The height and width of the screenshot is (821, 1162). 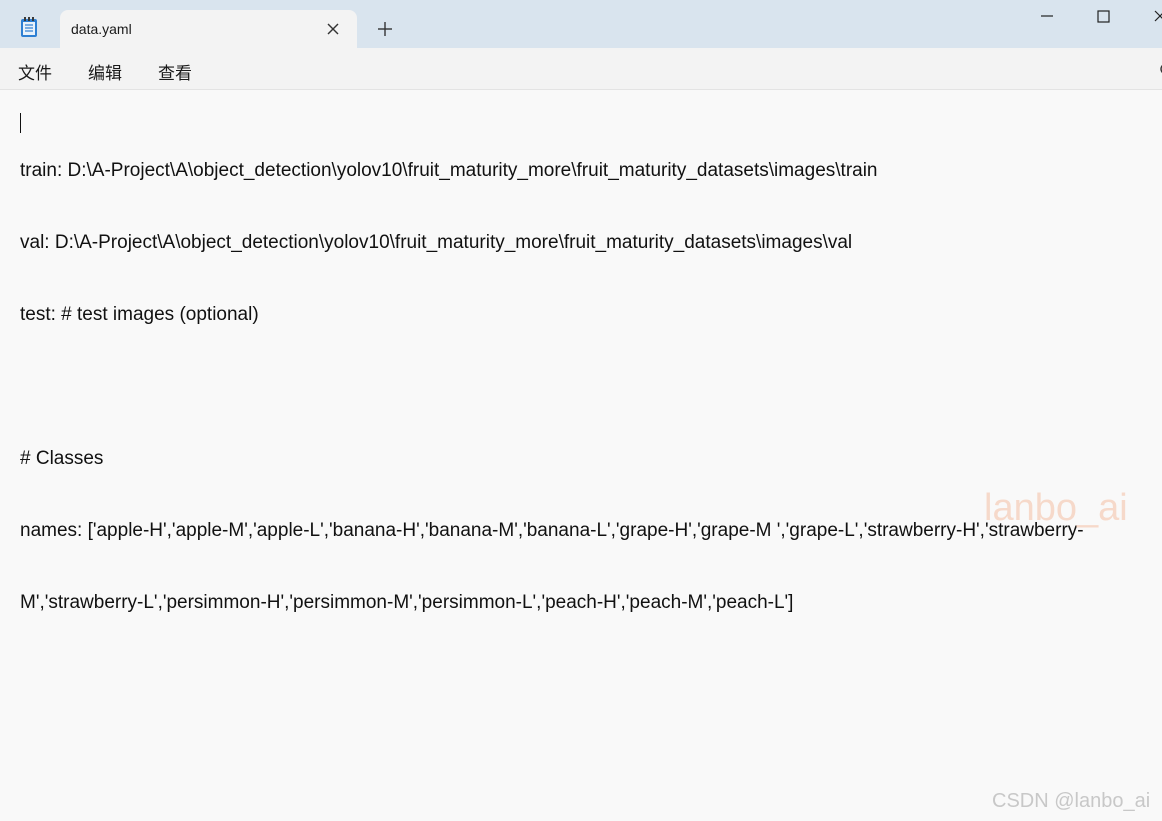 What do you see at coordinates (175, 71) in the screenshot?
I see `menu-view: 查看` at bounding box center [175, 71].